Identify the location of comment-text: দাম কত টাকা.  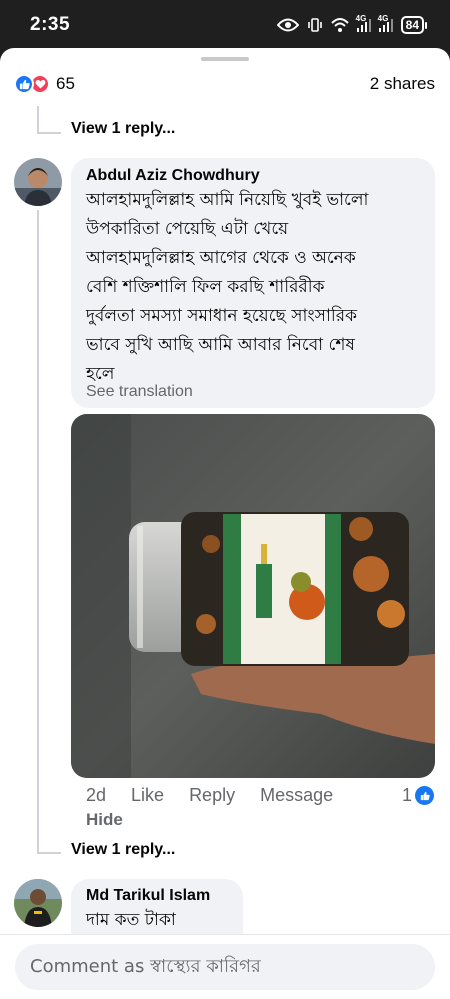
(131, 920).